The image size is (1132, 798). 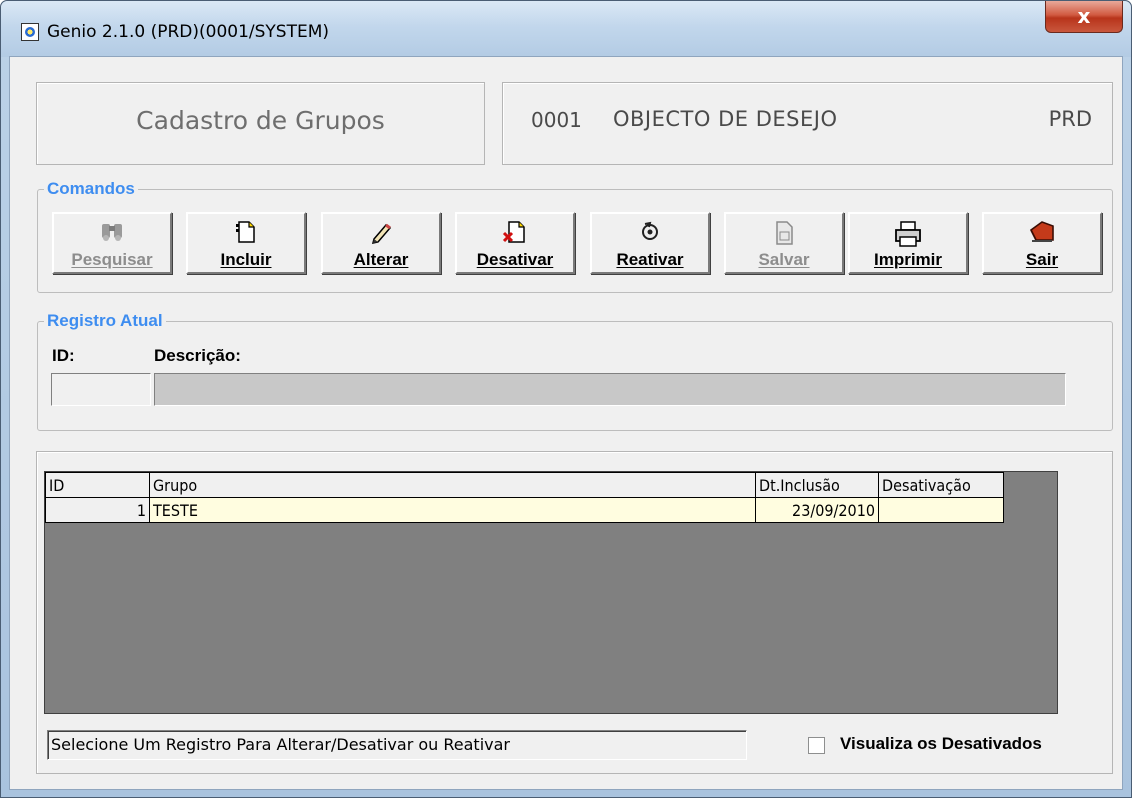 I want to click on column-header-date-included: Dt.Inclusão, so click(x=817, y=485).